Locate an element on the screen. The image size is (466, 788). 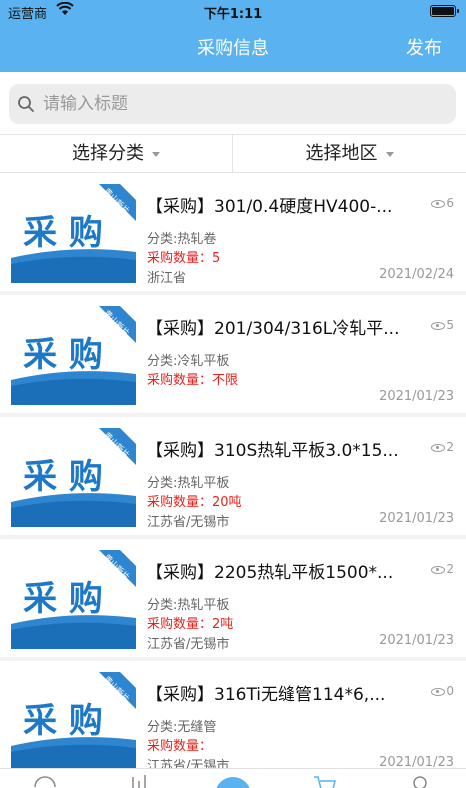
search-box is located at coordinates (232, 104).